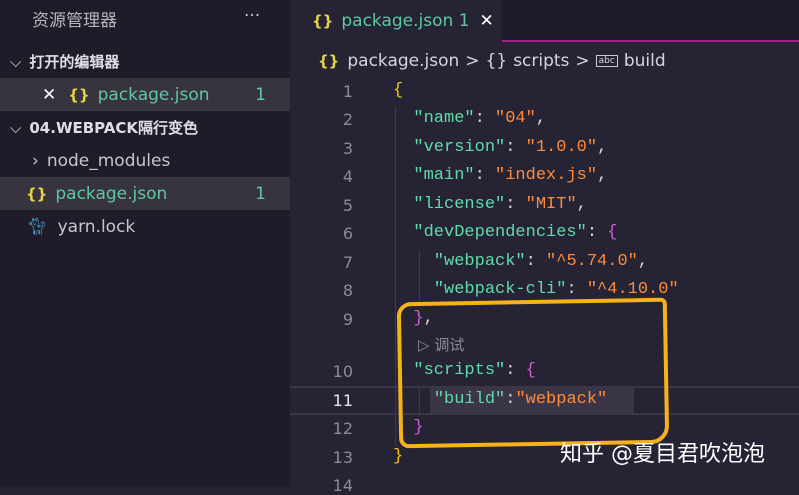 This screenshot has width=799, height=495. Describe the element at coordinates (108, 160) in the screenshot. I see `folder-label: node_modules` at that location.